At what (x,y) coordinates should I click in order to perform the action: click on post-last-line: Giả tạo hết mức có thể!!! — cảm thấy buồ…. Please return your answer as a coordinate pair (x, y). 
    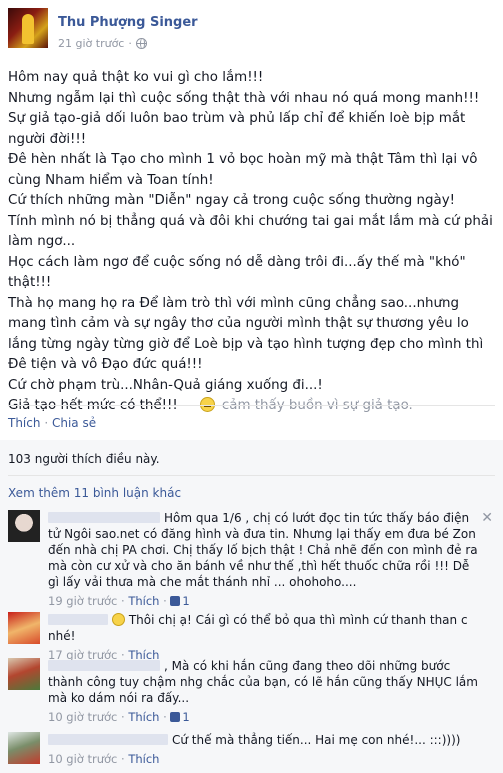
    Looking at the image, I should click on (251, 406).